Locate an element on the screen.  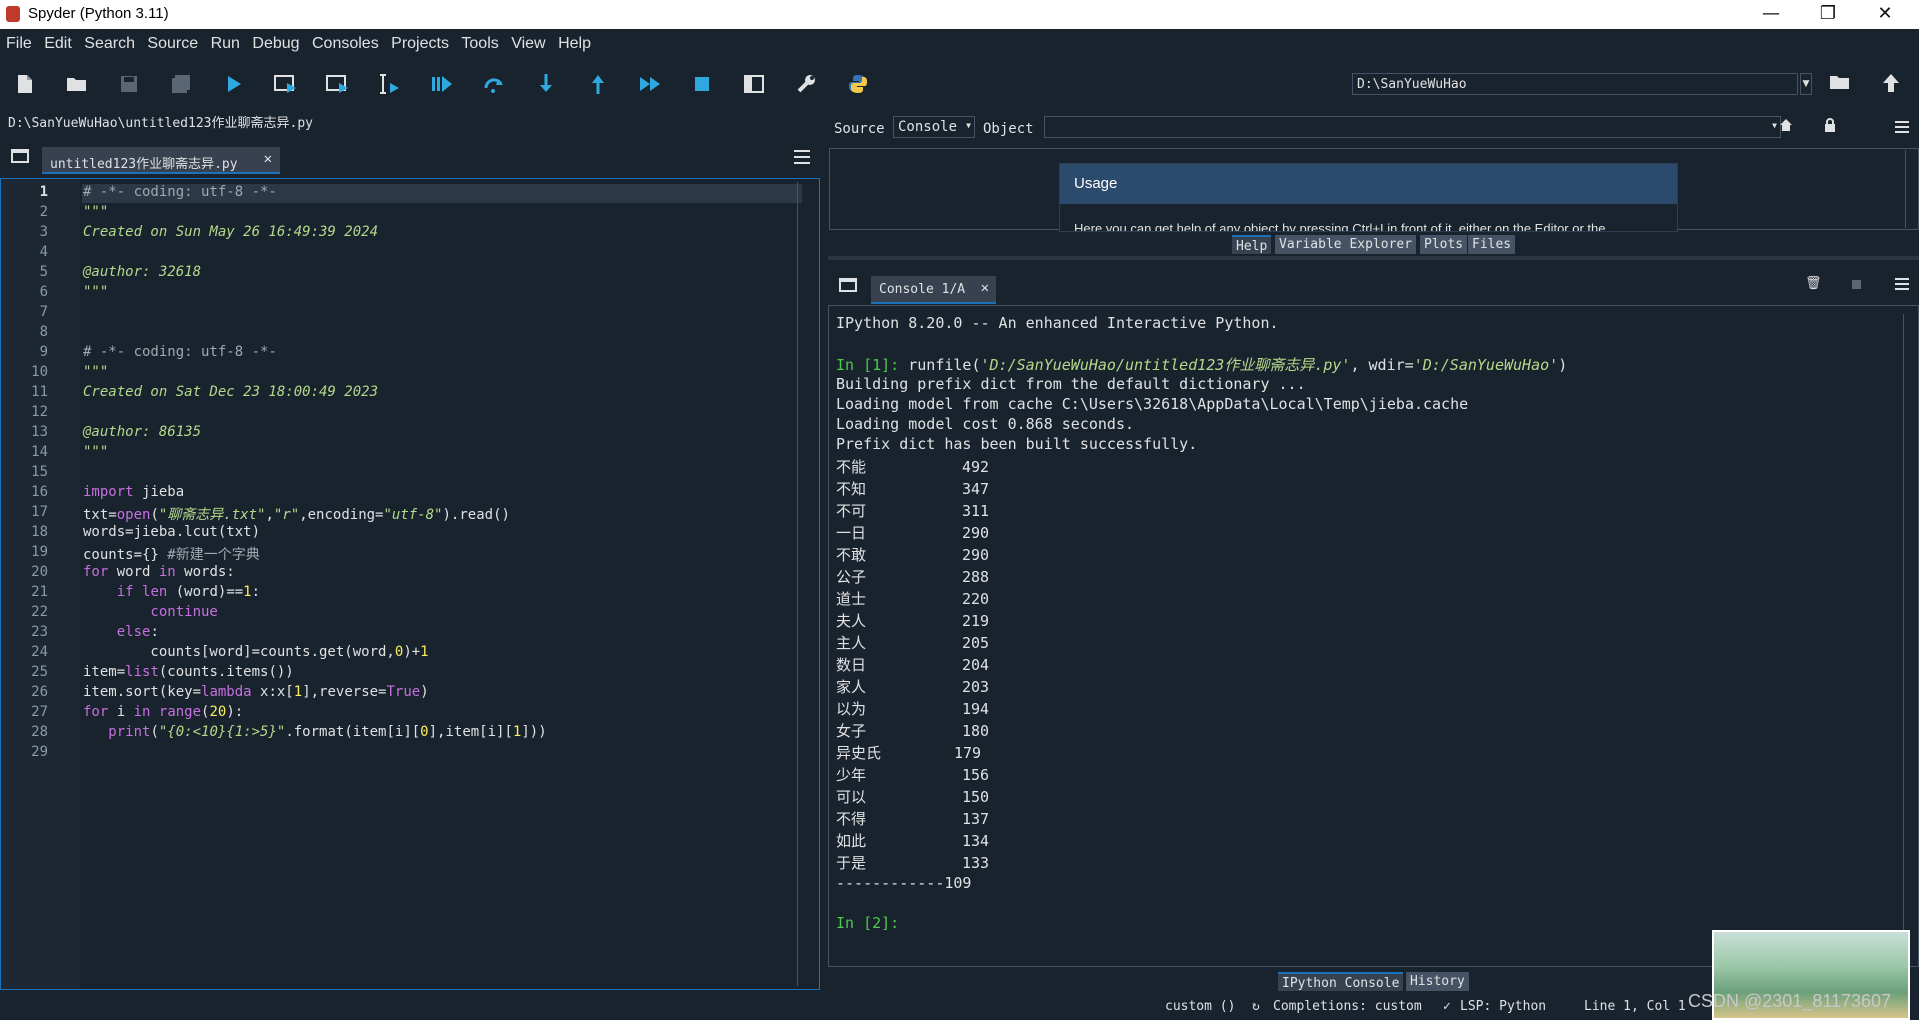
debug-step-return-icon is located at coordinates (598, 84).